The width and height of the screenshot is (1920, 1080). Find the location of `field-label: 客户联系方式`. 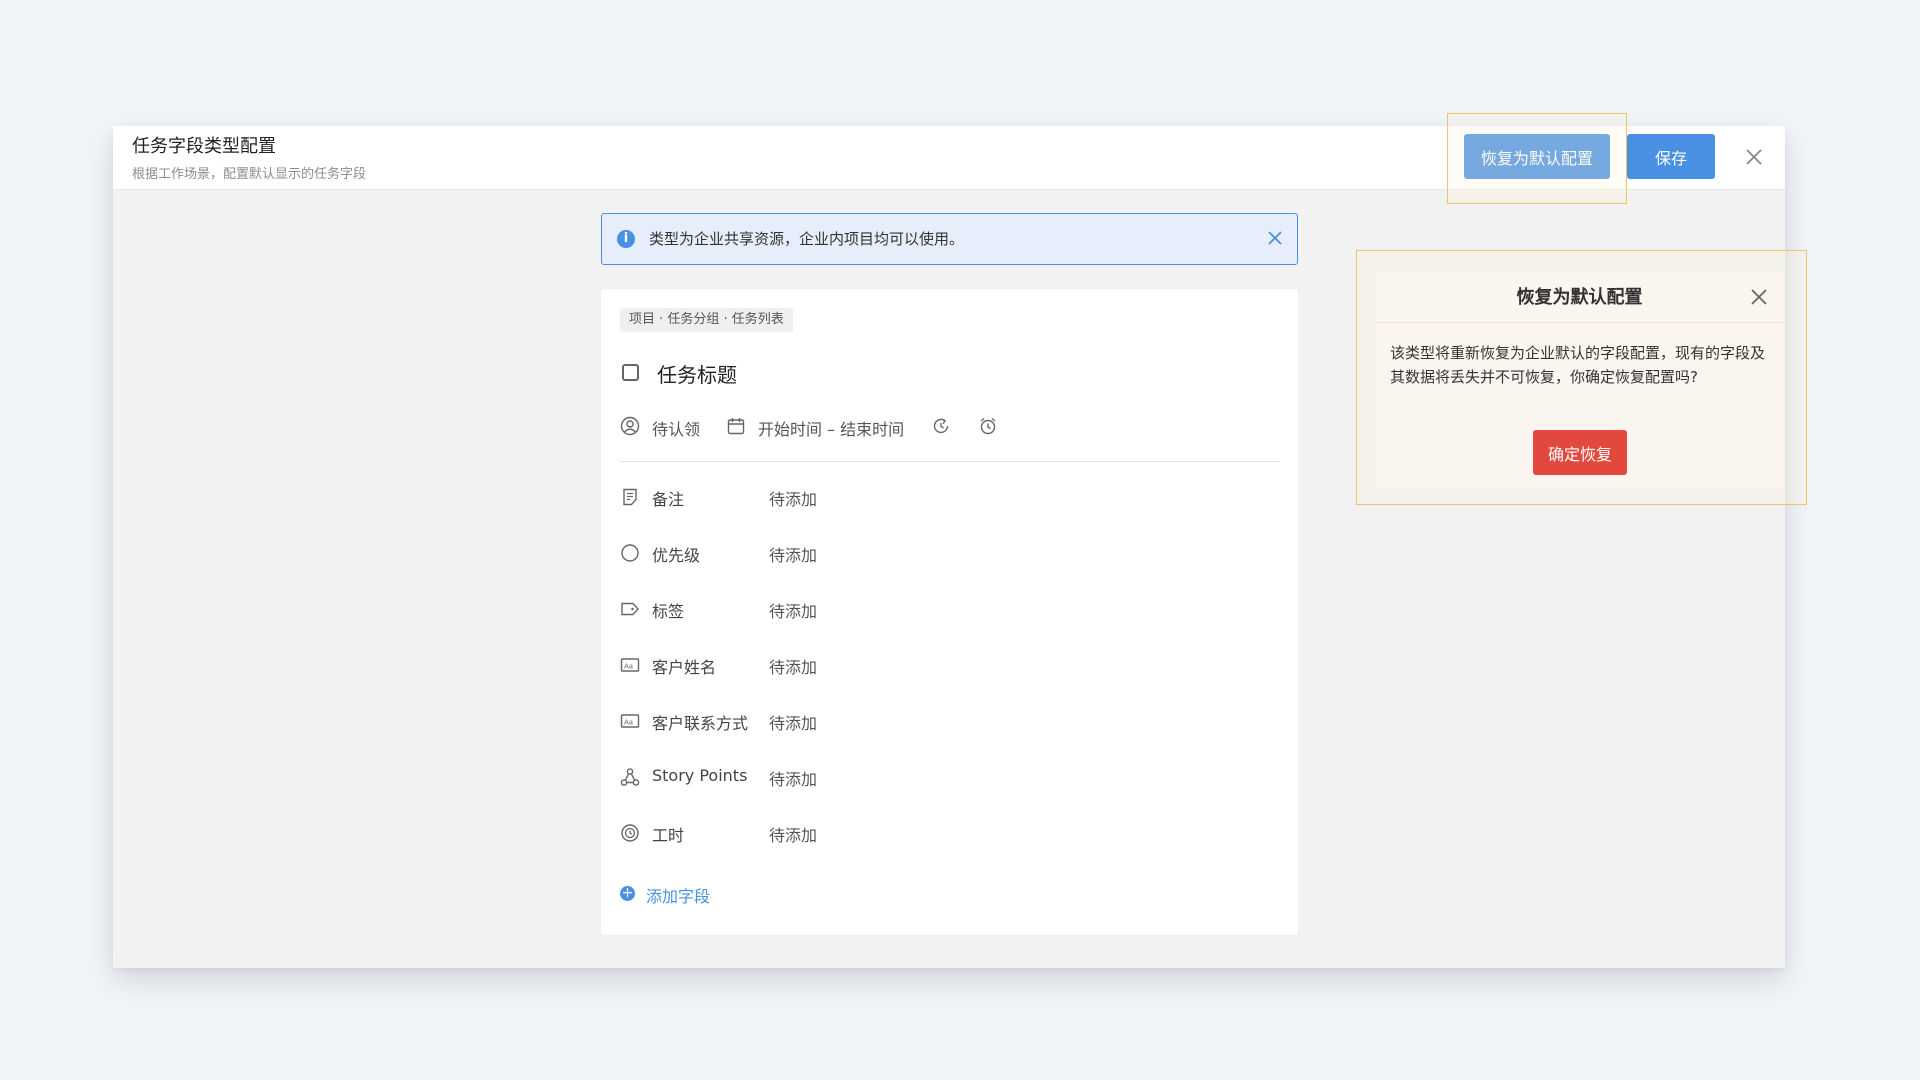

field-label: 客户联系方式 is located at coordinates (700, 723).